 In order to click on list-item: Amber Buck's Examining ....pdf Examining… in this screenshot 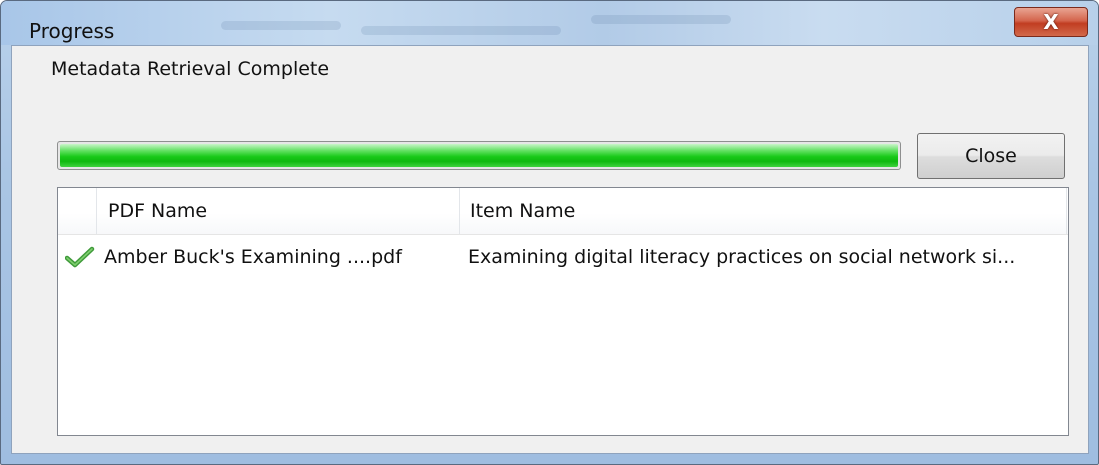, I will do `click(563, 257)`.